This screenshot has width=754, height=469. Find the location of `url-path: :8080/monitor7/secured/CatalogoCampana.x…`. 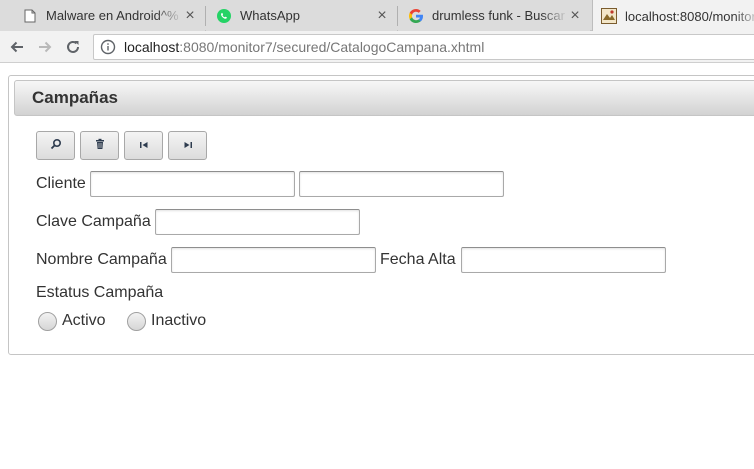

url-path: :8080/monitor7/secured/CatalogoCampana.x… is located at coordinates (332, 47).